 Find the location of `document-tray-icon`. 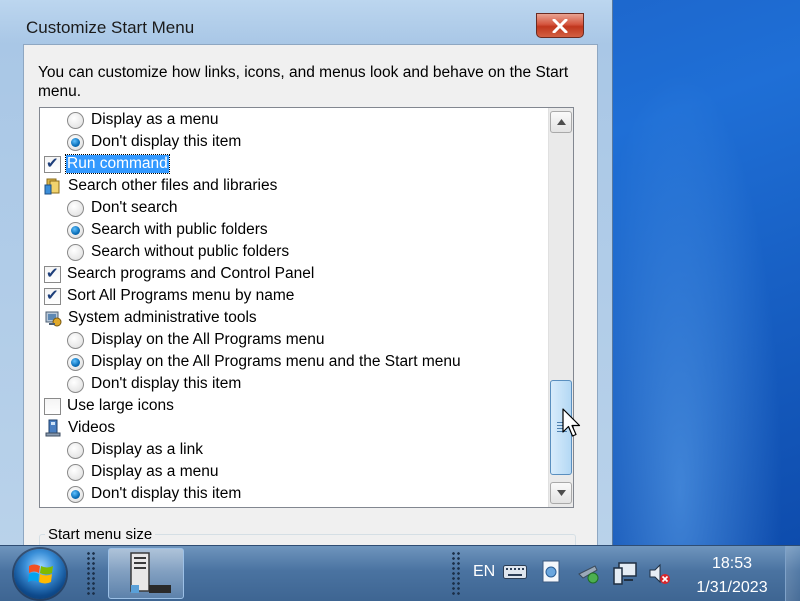

document-tray-icon is located at coordinates (552, 572).